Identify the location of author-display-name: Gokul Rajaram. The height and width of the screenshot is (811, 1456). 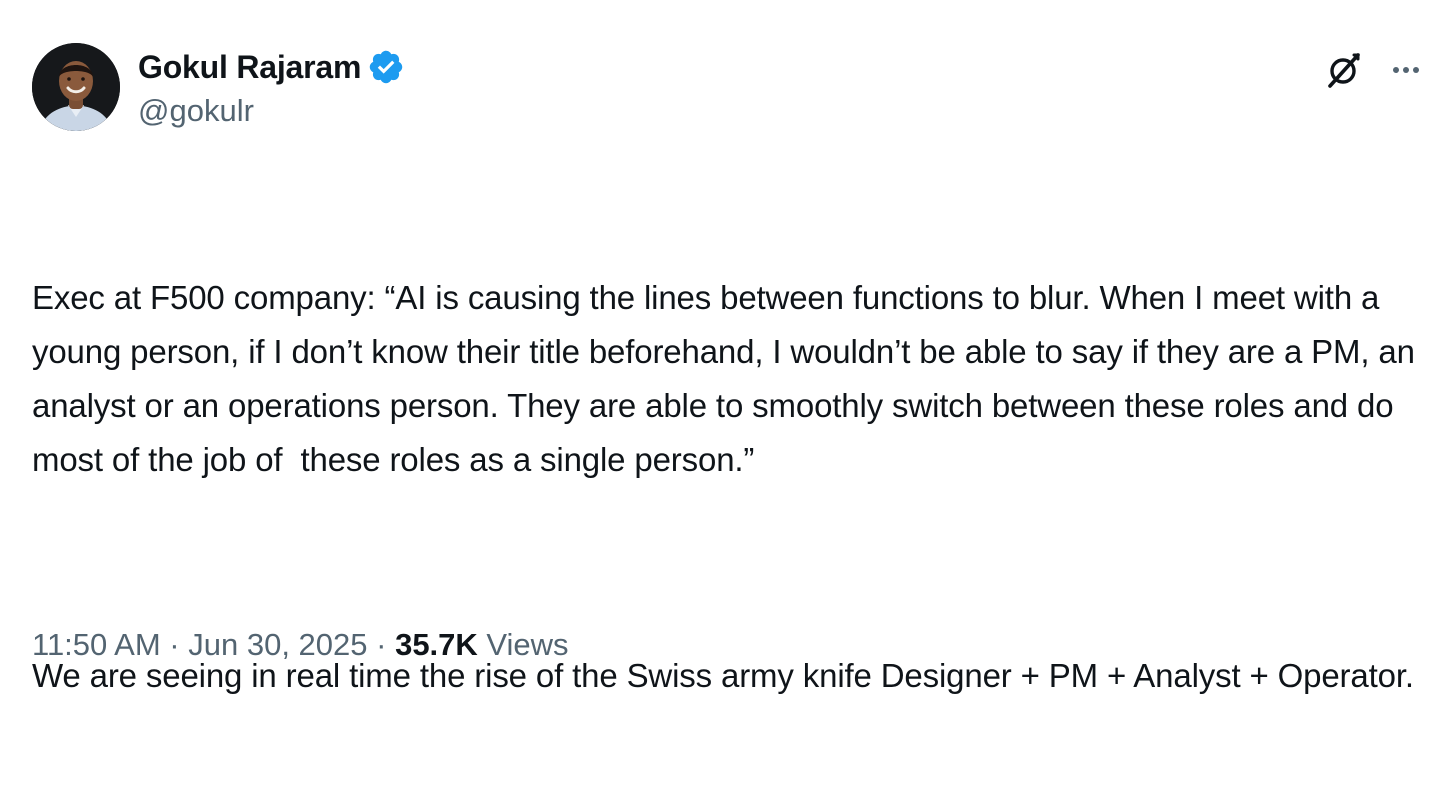
(249, 67).